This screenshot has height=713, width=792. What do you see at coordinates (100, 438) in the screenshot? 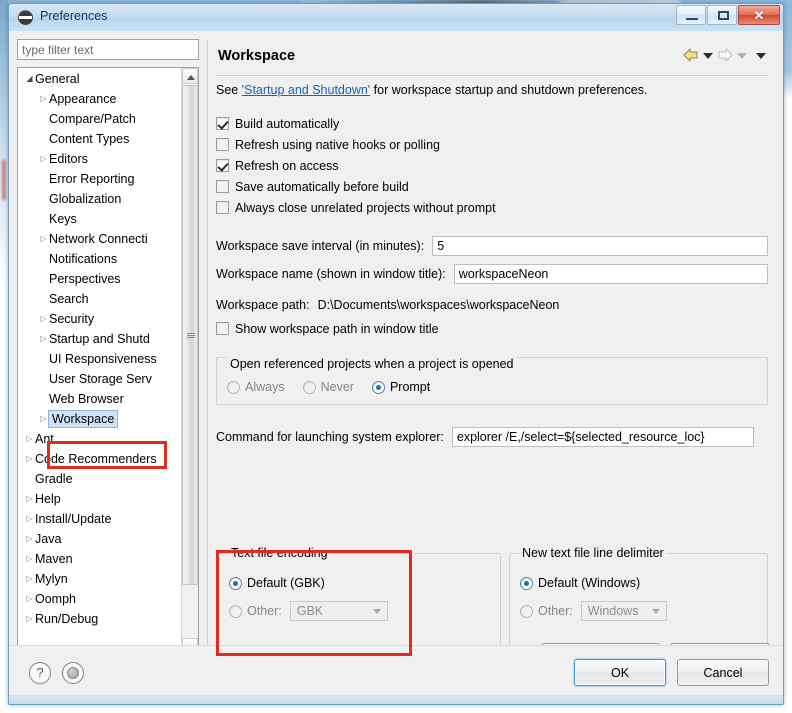
I see `sidebar-item-ant: ▷ Ant` at bounding box center [100, 438].